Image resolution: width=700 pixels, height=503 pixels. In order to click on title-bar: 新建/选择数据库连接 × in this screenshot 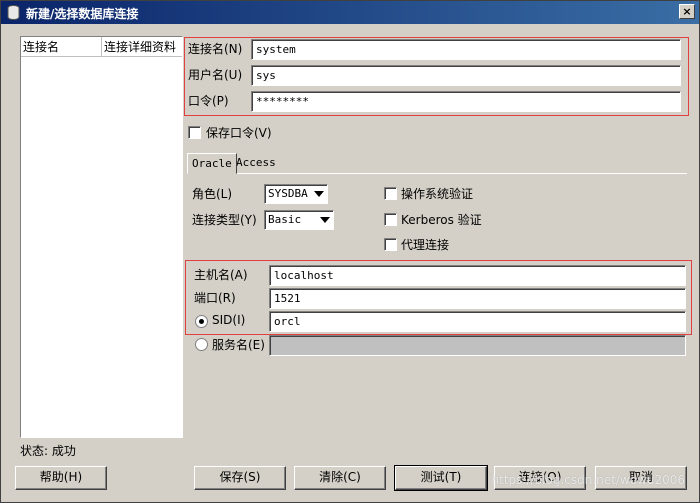, I will do `click(350, 12)`.